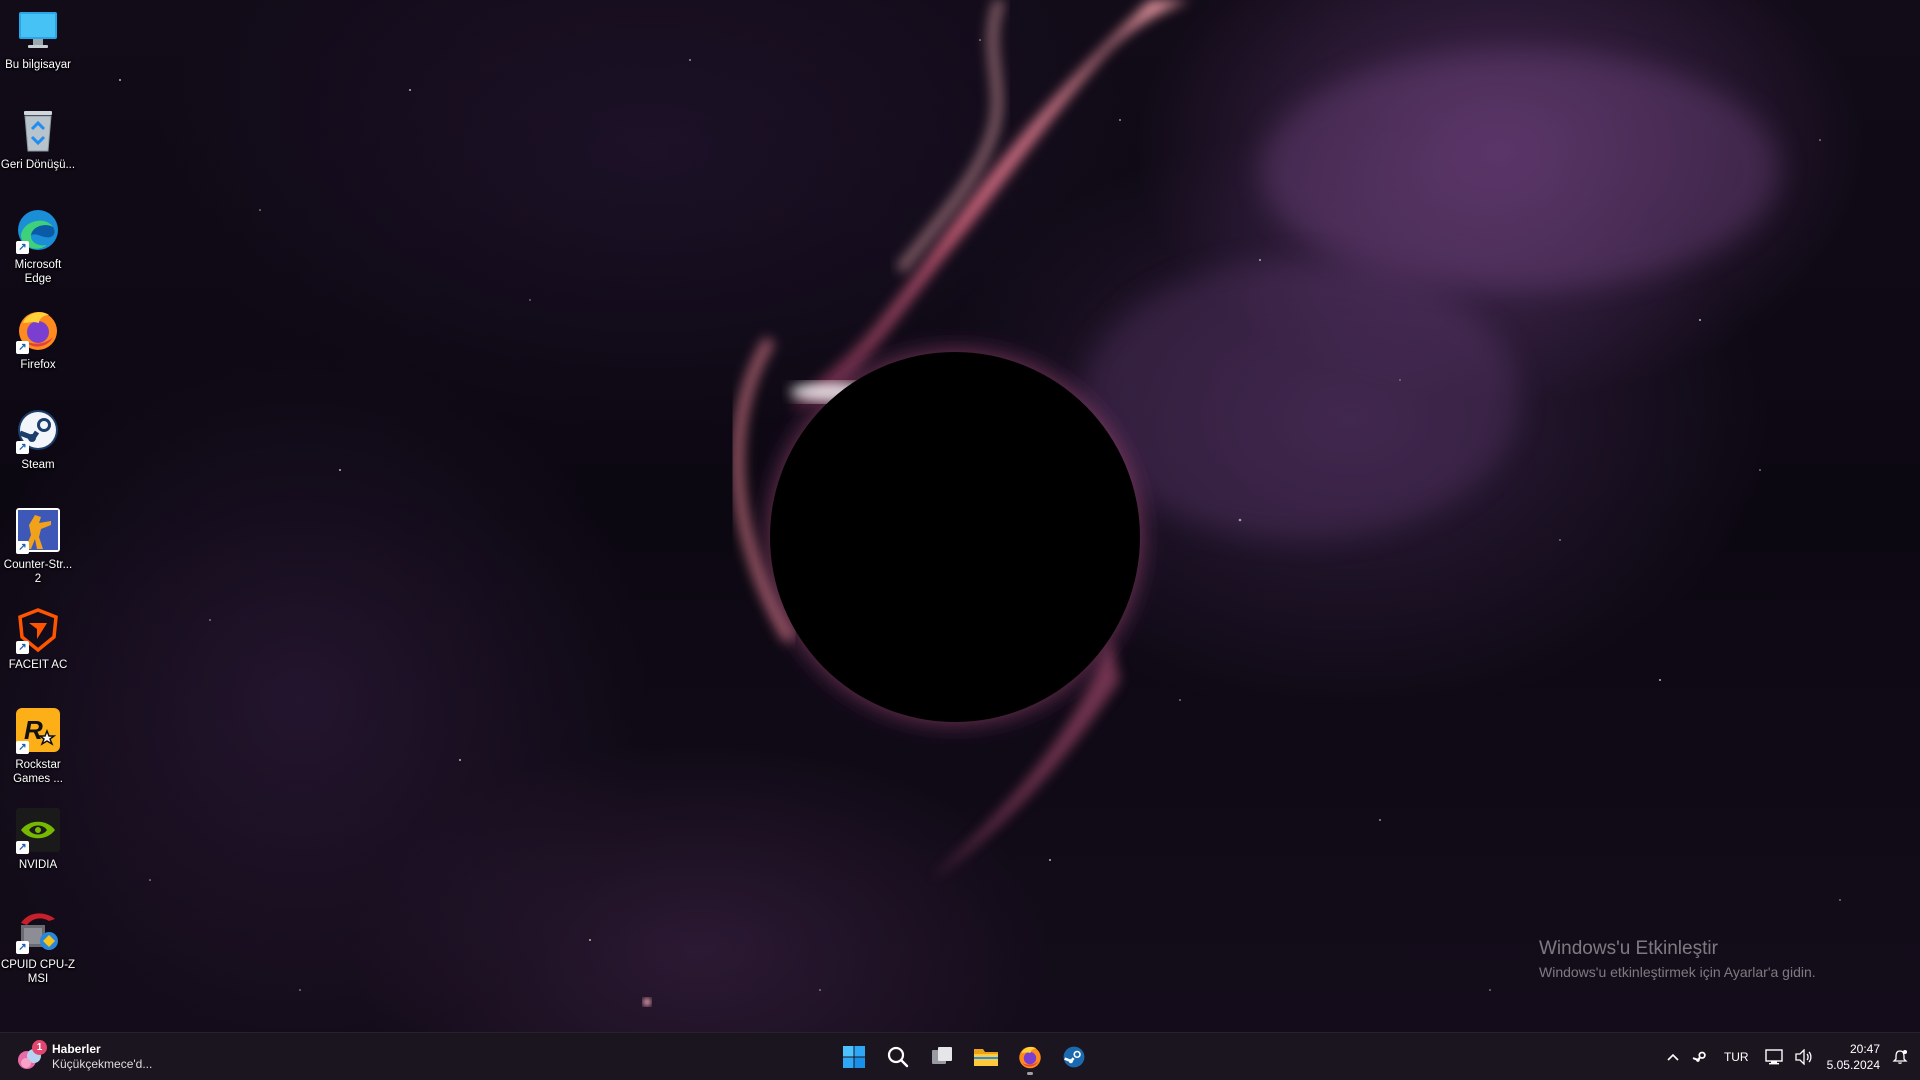 The width and height of the screenshot is (1920, 1080). Describe the element at coordinates (1900, 1057) in the screenshot. I see `notification-bell-icon` at that location.